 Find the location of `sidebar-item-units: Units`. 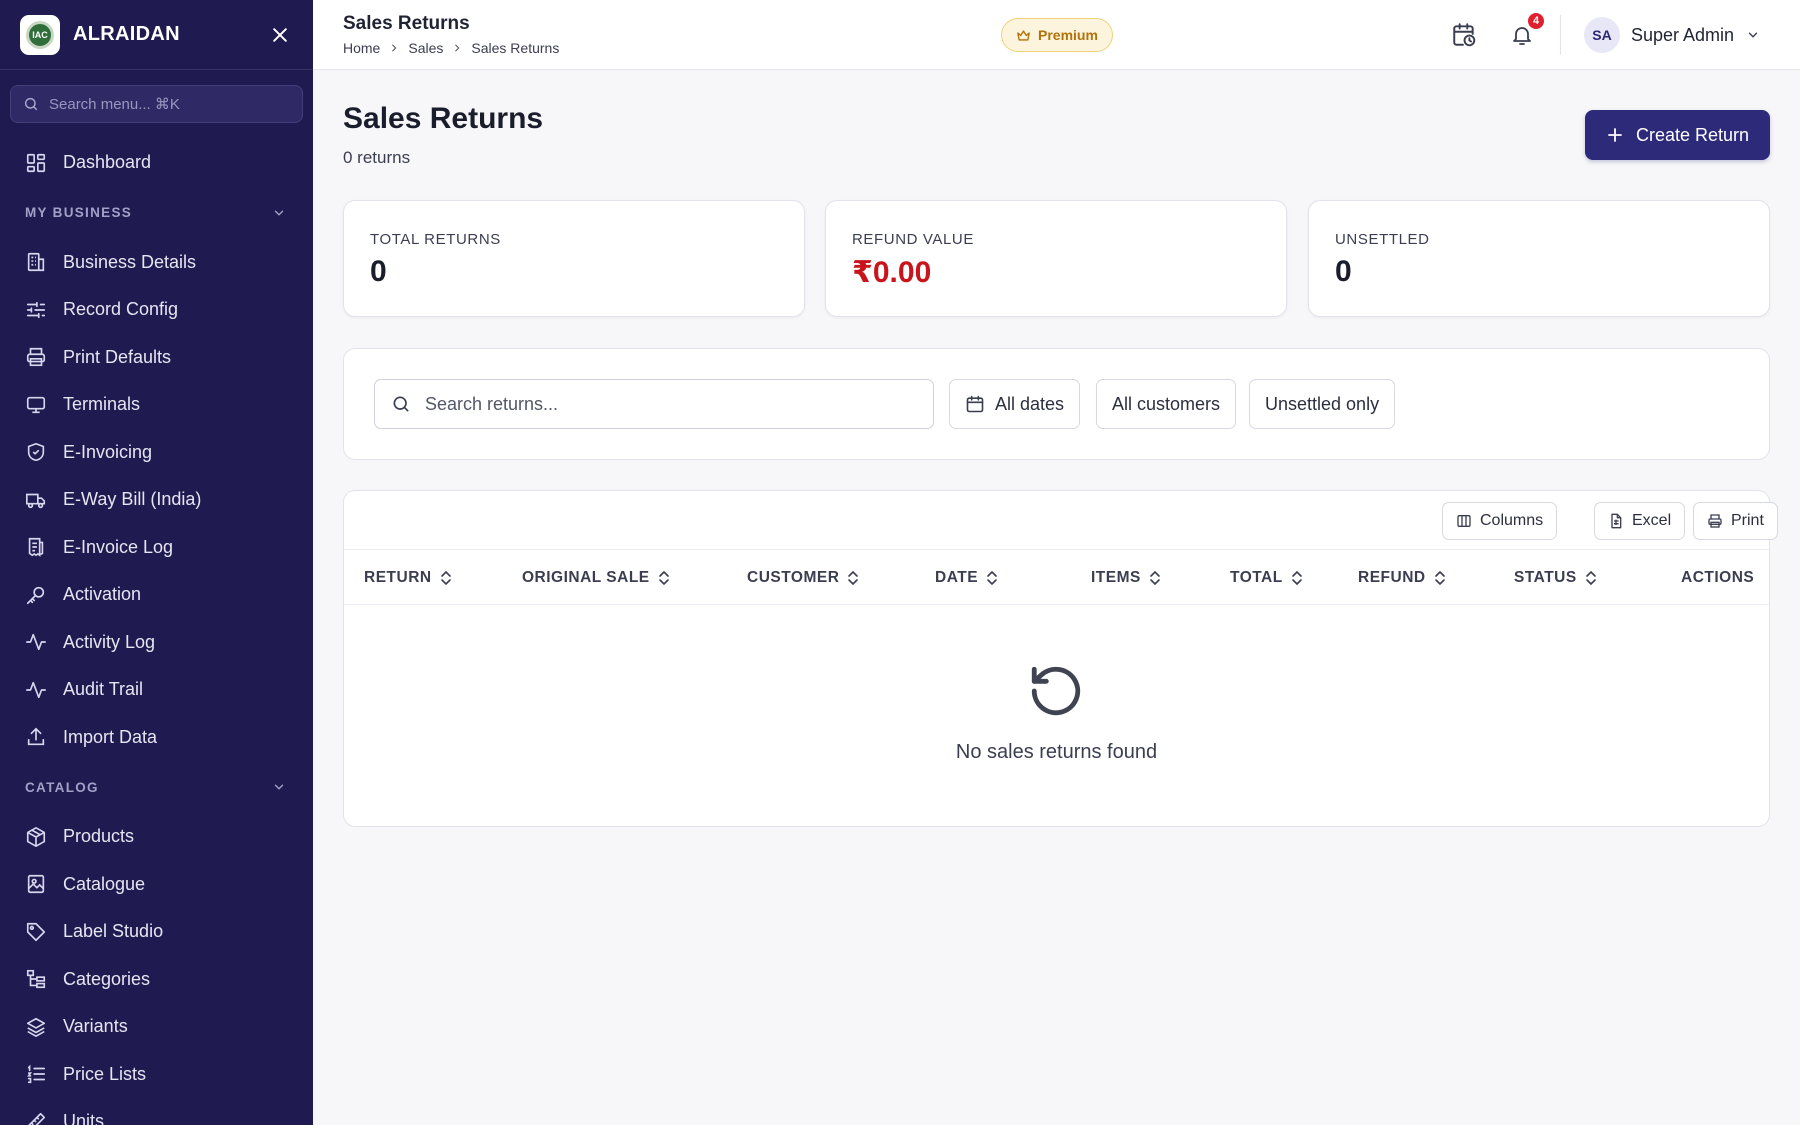

sidebar-item-units: Units is located at coordinates (156, 1111).